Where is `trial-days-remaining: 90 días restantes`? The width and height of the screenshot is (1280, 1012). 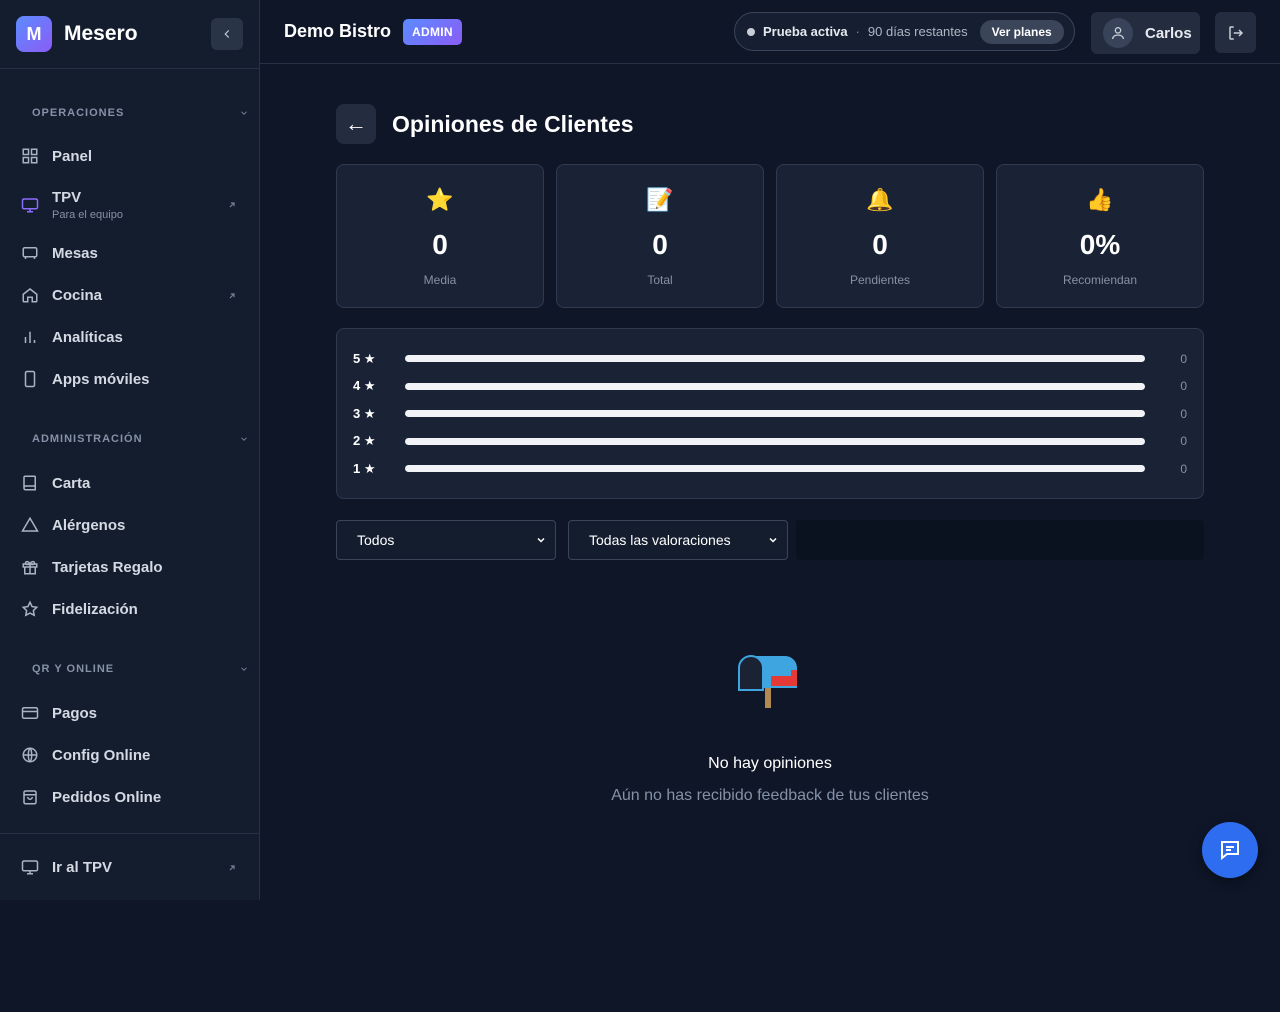 trial-days-remaining: 90 días restantes is located at coordinates (917, 31).